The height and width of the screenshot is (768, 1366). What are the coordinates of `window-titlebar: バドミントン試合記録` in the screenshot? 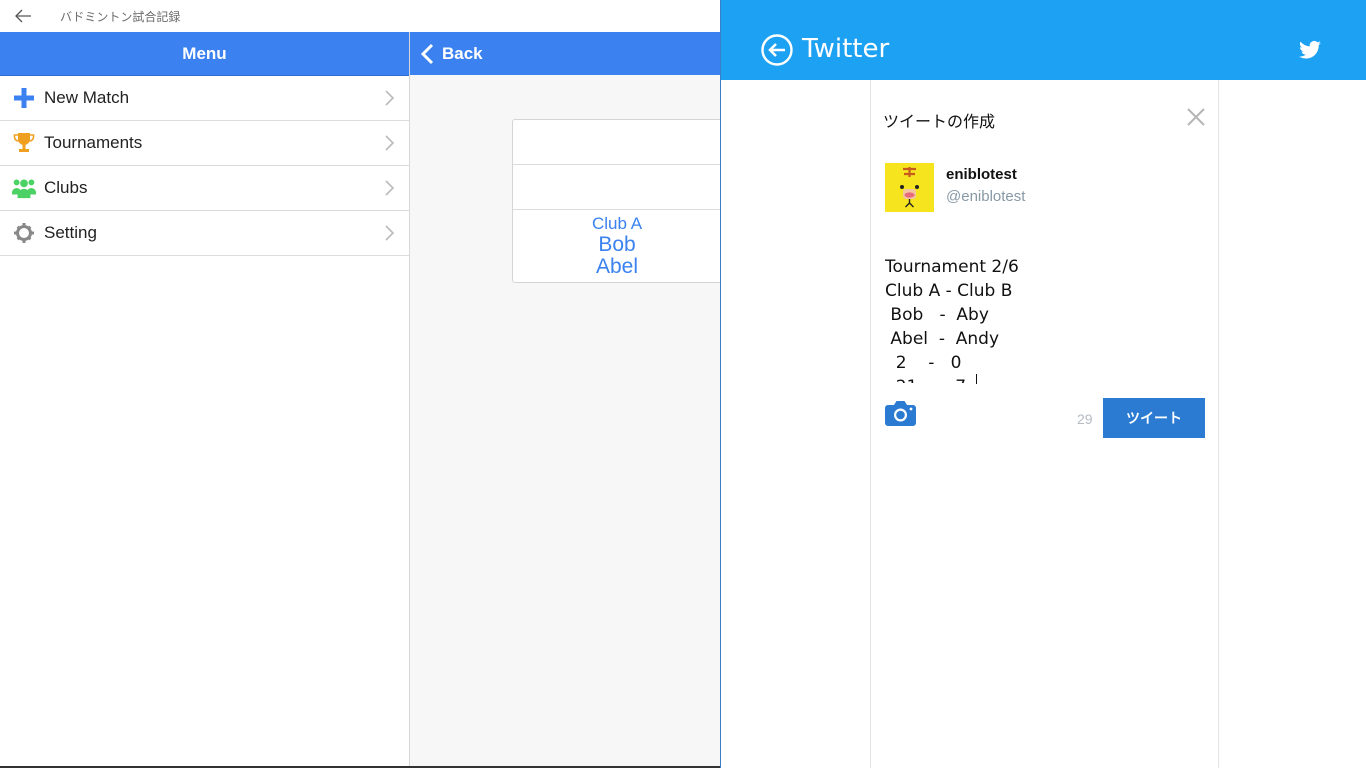 It's located at (360, 16).